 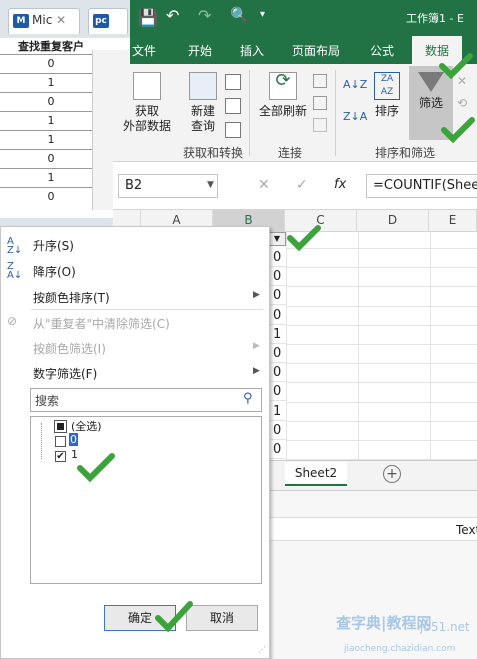 What do you see at coordinates (15, 271) in the screenshot?
I see `sort-descending-icon: Z A↓` at bounding box center [15, 271].